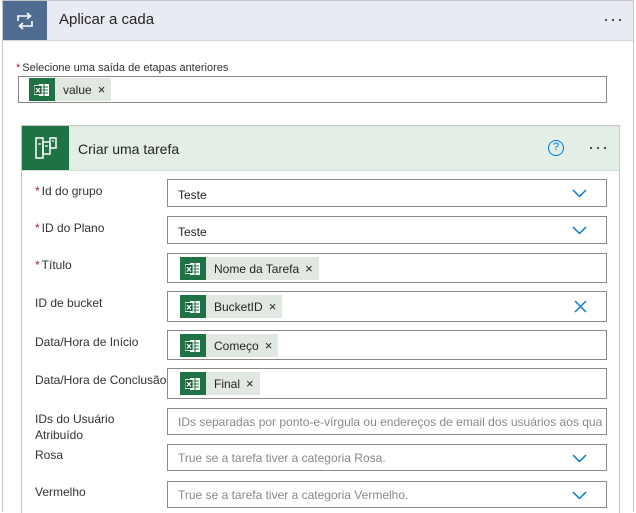 This screenshot has height=513, width=636. I want to click on start-date-label: Data/Hora de Início, so click(87, 342).